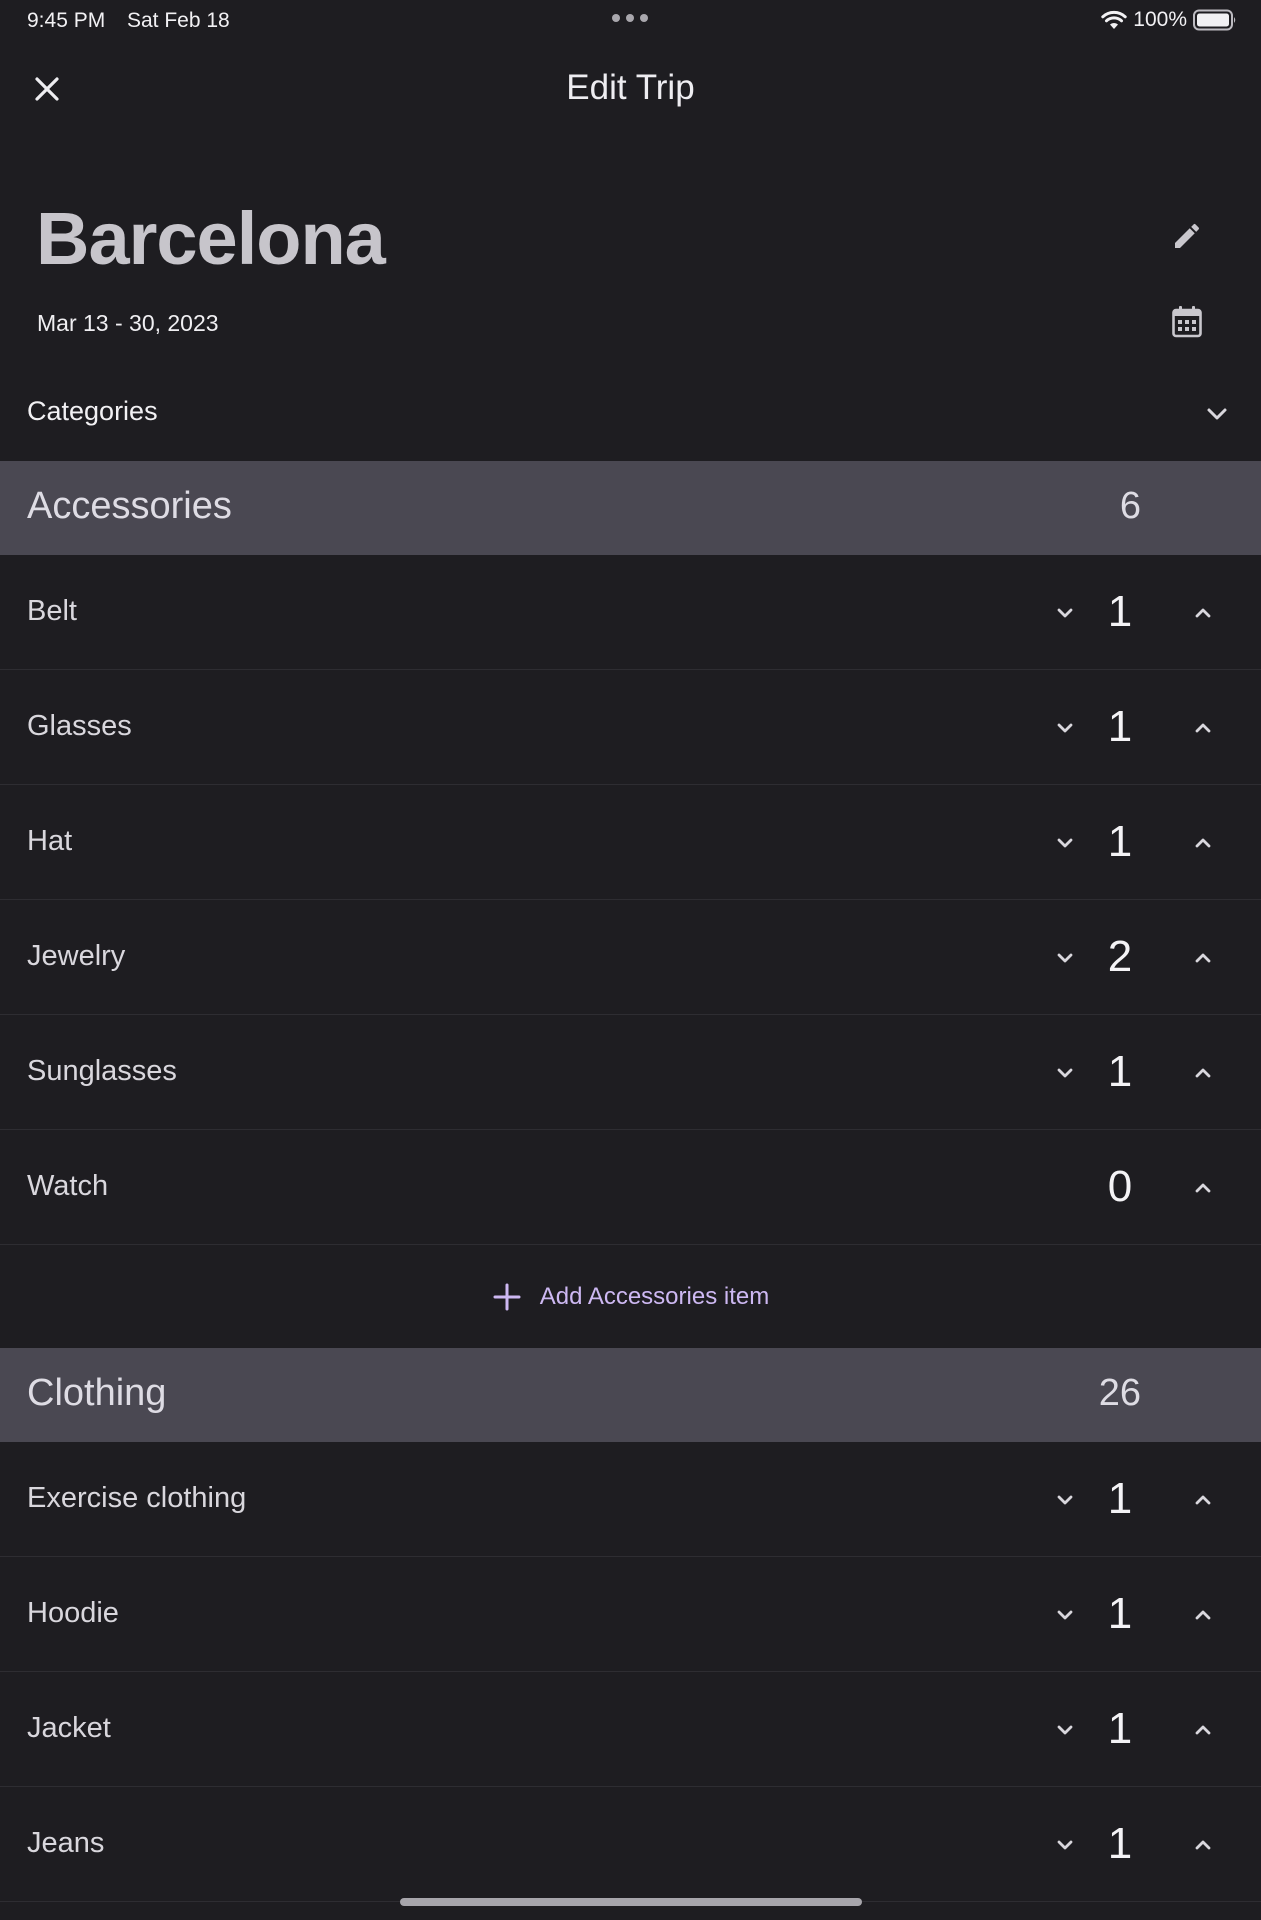 The height and width of the screenshot is (1920, 1261). What do you see at coordinates (211, 238) in the screenshot?
I see `trip-name: Barcelona` at bounding box center [211, 238].